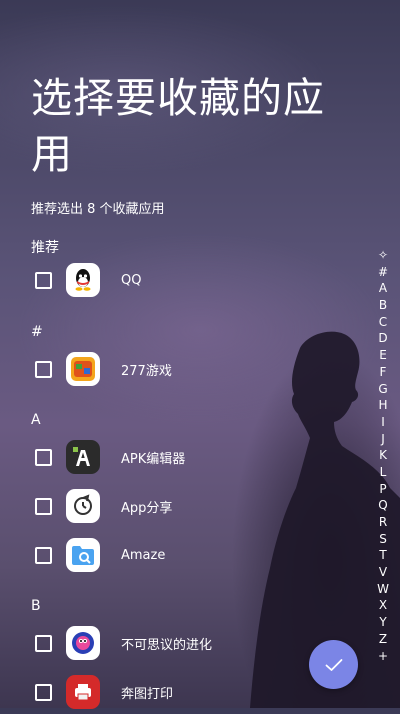 The height and width of the screenshot is (714, 400). What do you see at coordinates (167, 645) in the screenshot?
I see `app-name: 不可思议的进化` at bounding box center [167, 645].